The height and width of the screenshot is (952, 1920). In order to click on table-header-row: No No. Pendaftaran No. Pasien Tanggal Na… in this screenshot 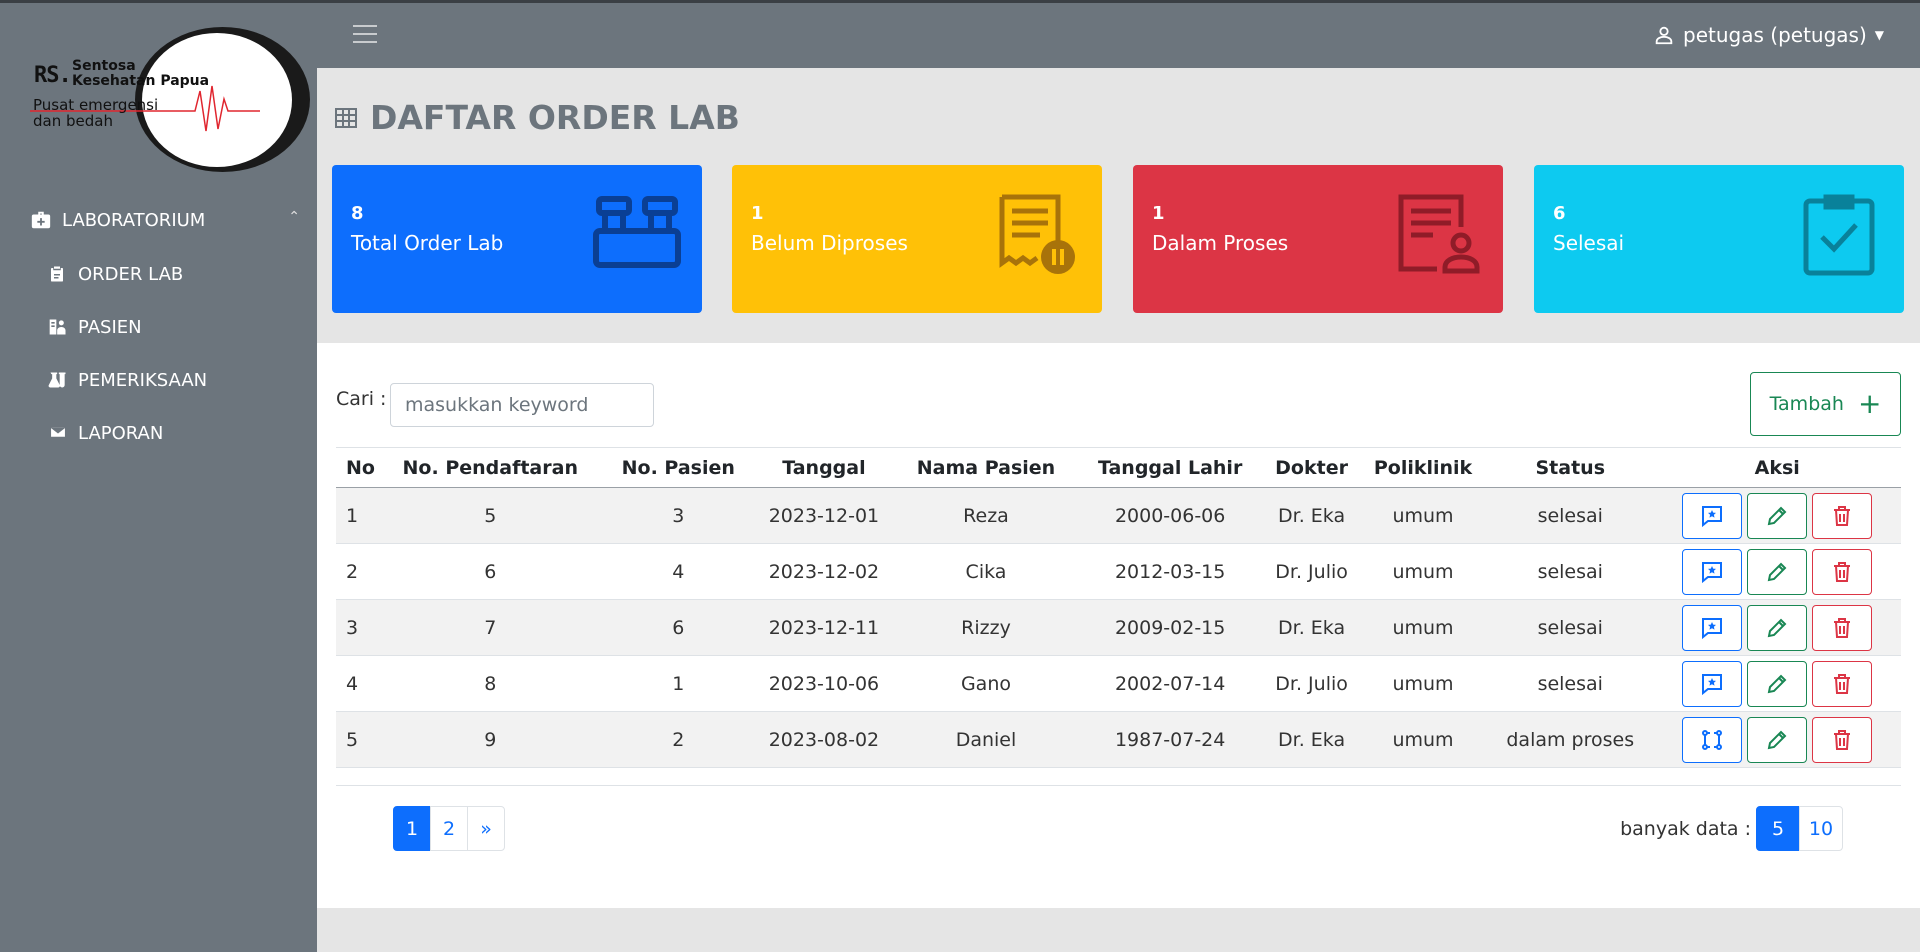, I will do `click(1118, 467)`.